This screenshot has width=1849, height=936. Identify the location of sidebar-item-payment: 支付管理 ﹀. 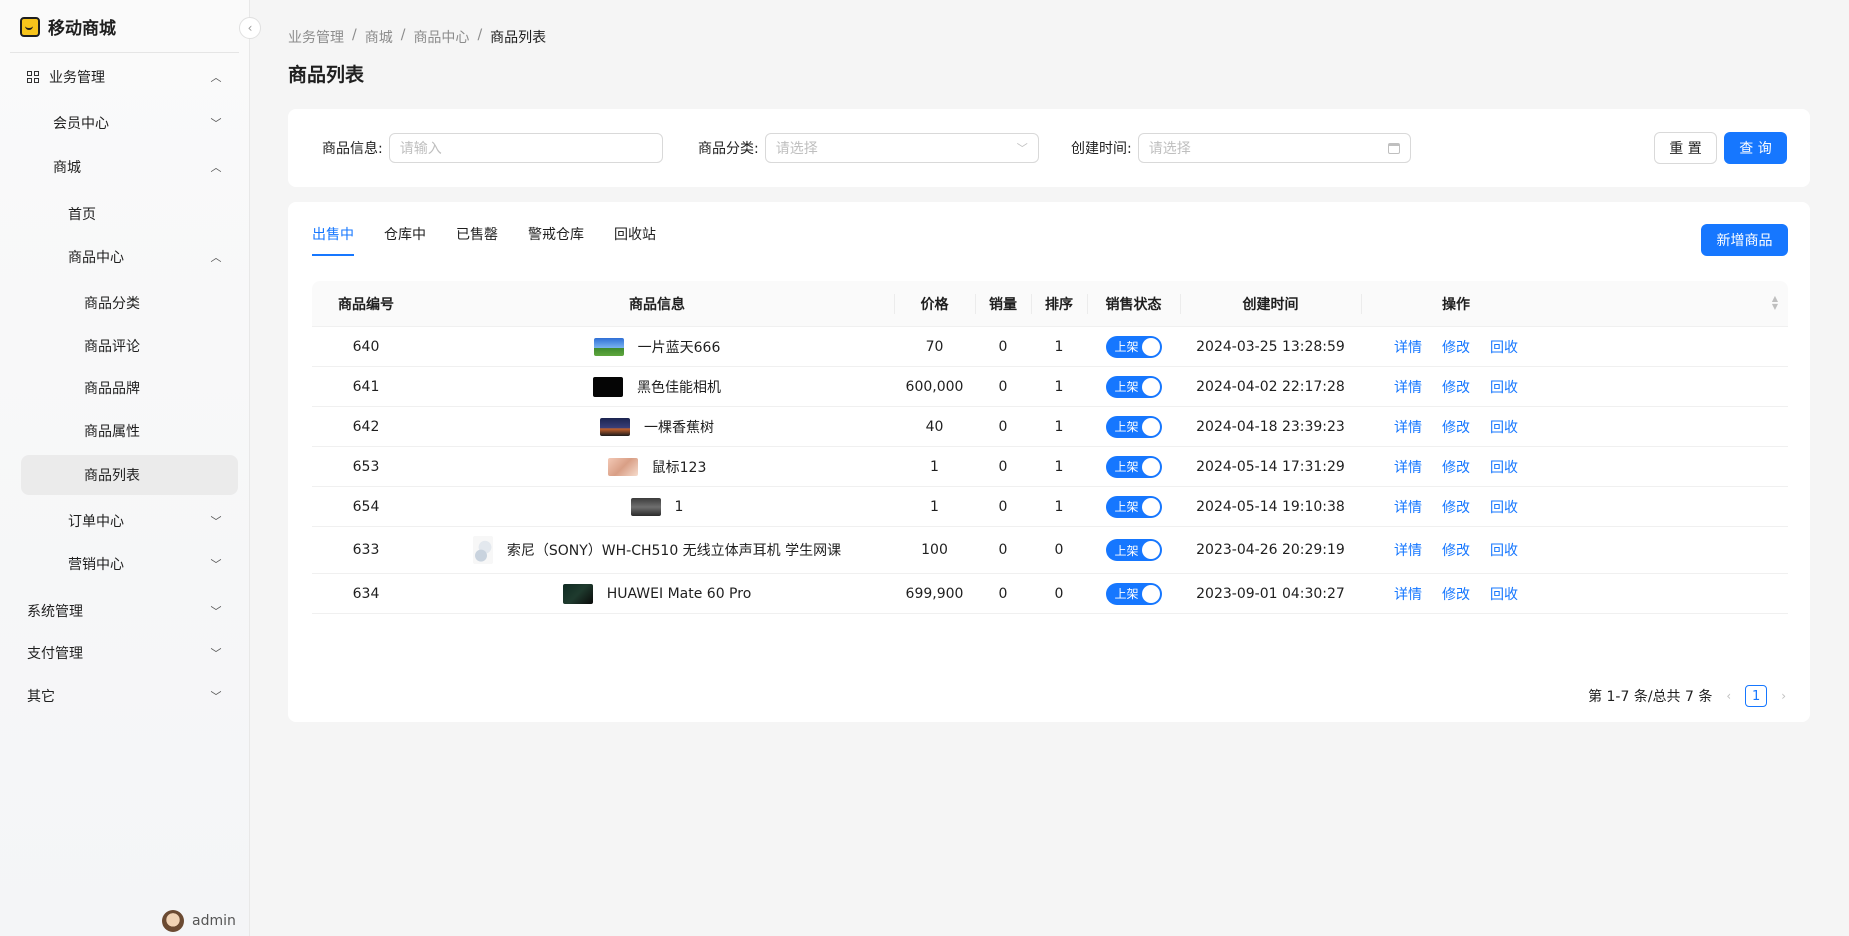
(129, 653).